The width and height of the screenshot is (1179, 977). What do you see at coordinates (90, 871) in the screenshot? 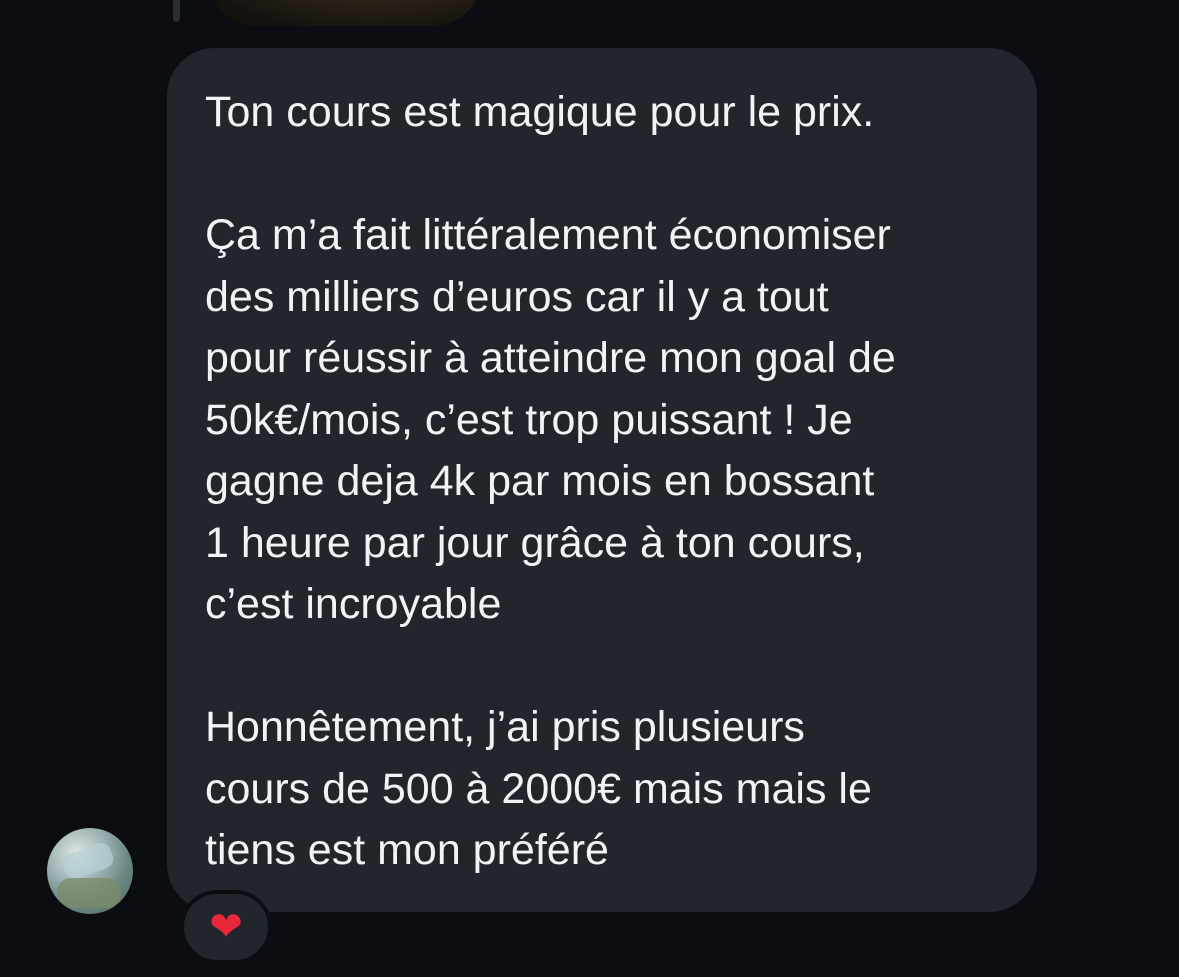
I see `avatar` at bounding box center [90, 871].